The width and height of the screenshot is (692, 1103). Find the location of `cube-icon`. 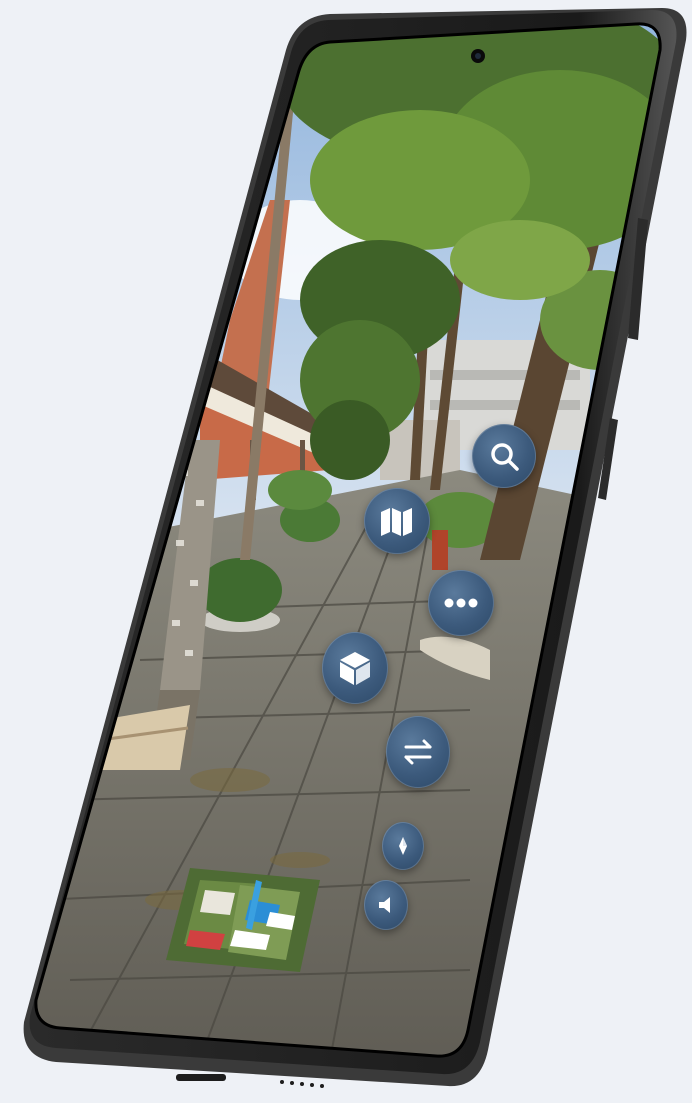

cube-icon is located at coordinates (355, 668).